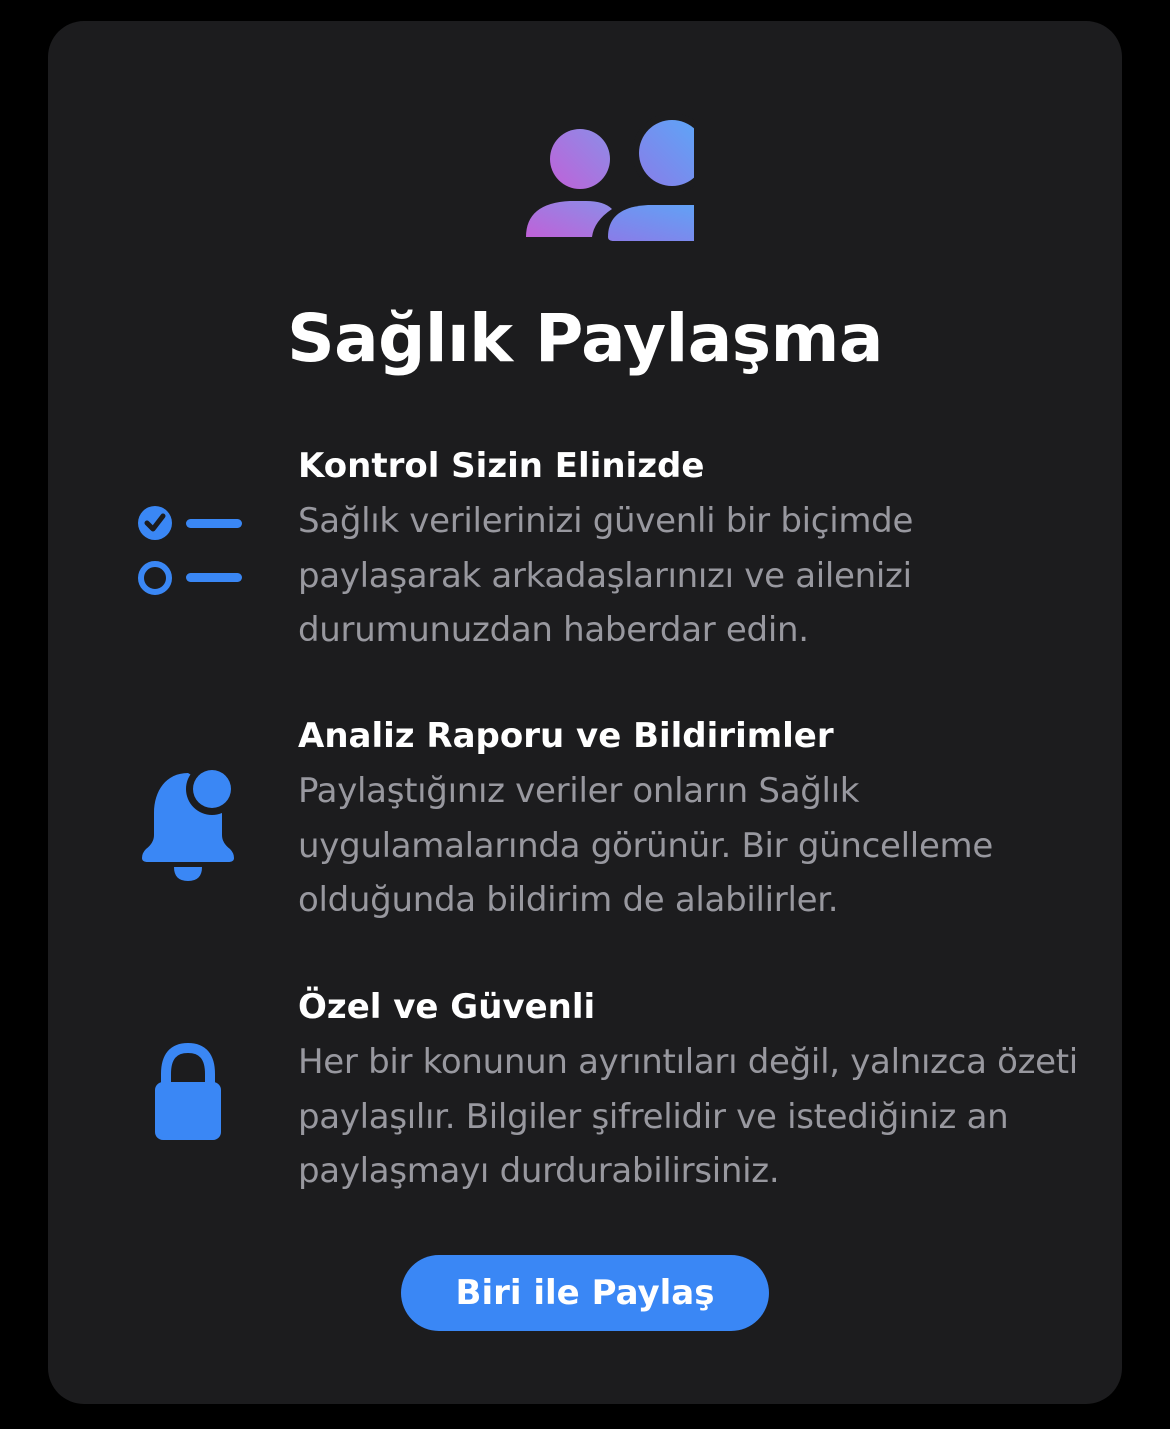  I want to click on share-with-someone-button: Biri ile Paylaş, so click(585, 1293).